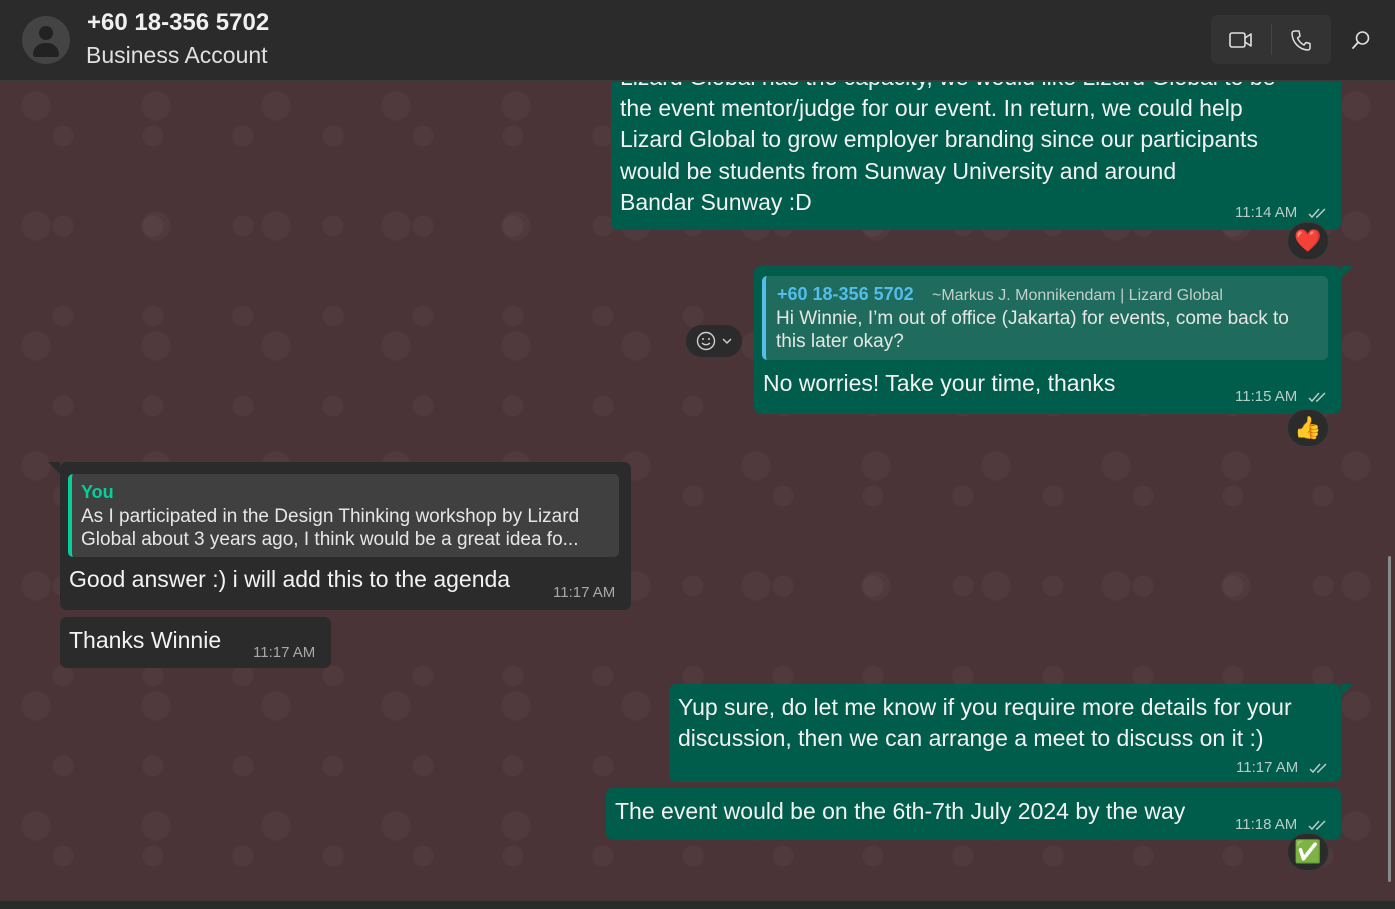 Image resolution: width=1395 pixels, height=909 pixels. What do you see at coordinates (1308, 428) in the screenshot?
I see `reaction-badge: 👍` at bounding box center [1308, 428].